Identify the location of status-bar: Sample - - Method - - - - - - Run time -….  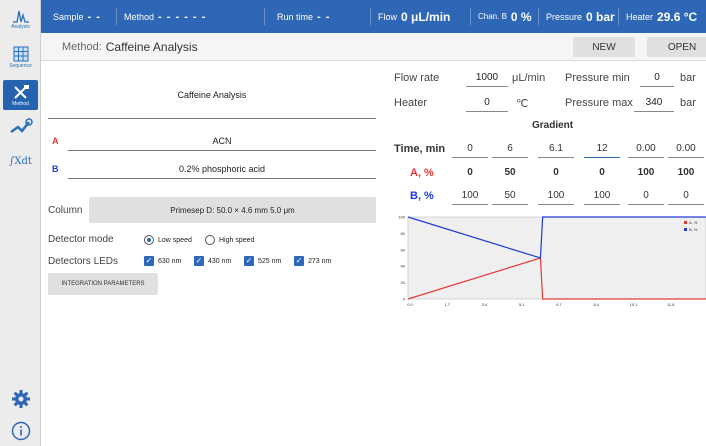
(373, 16).